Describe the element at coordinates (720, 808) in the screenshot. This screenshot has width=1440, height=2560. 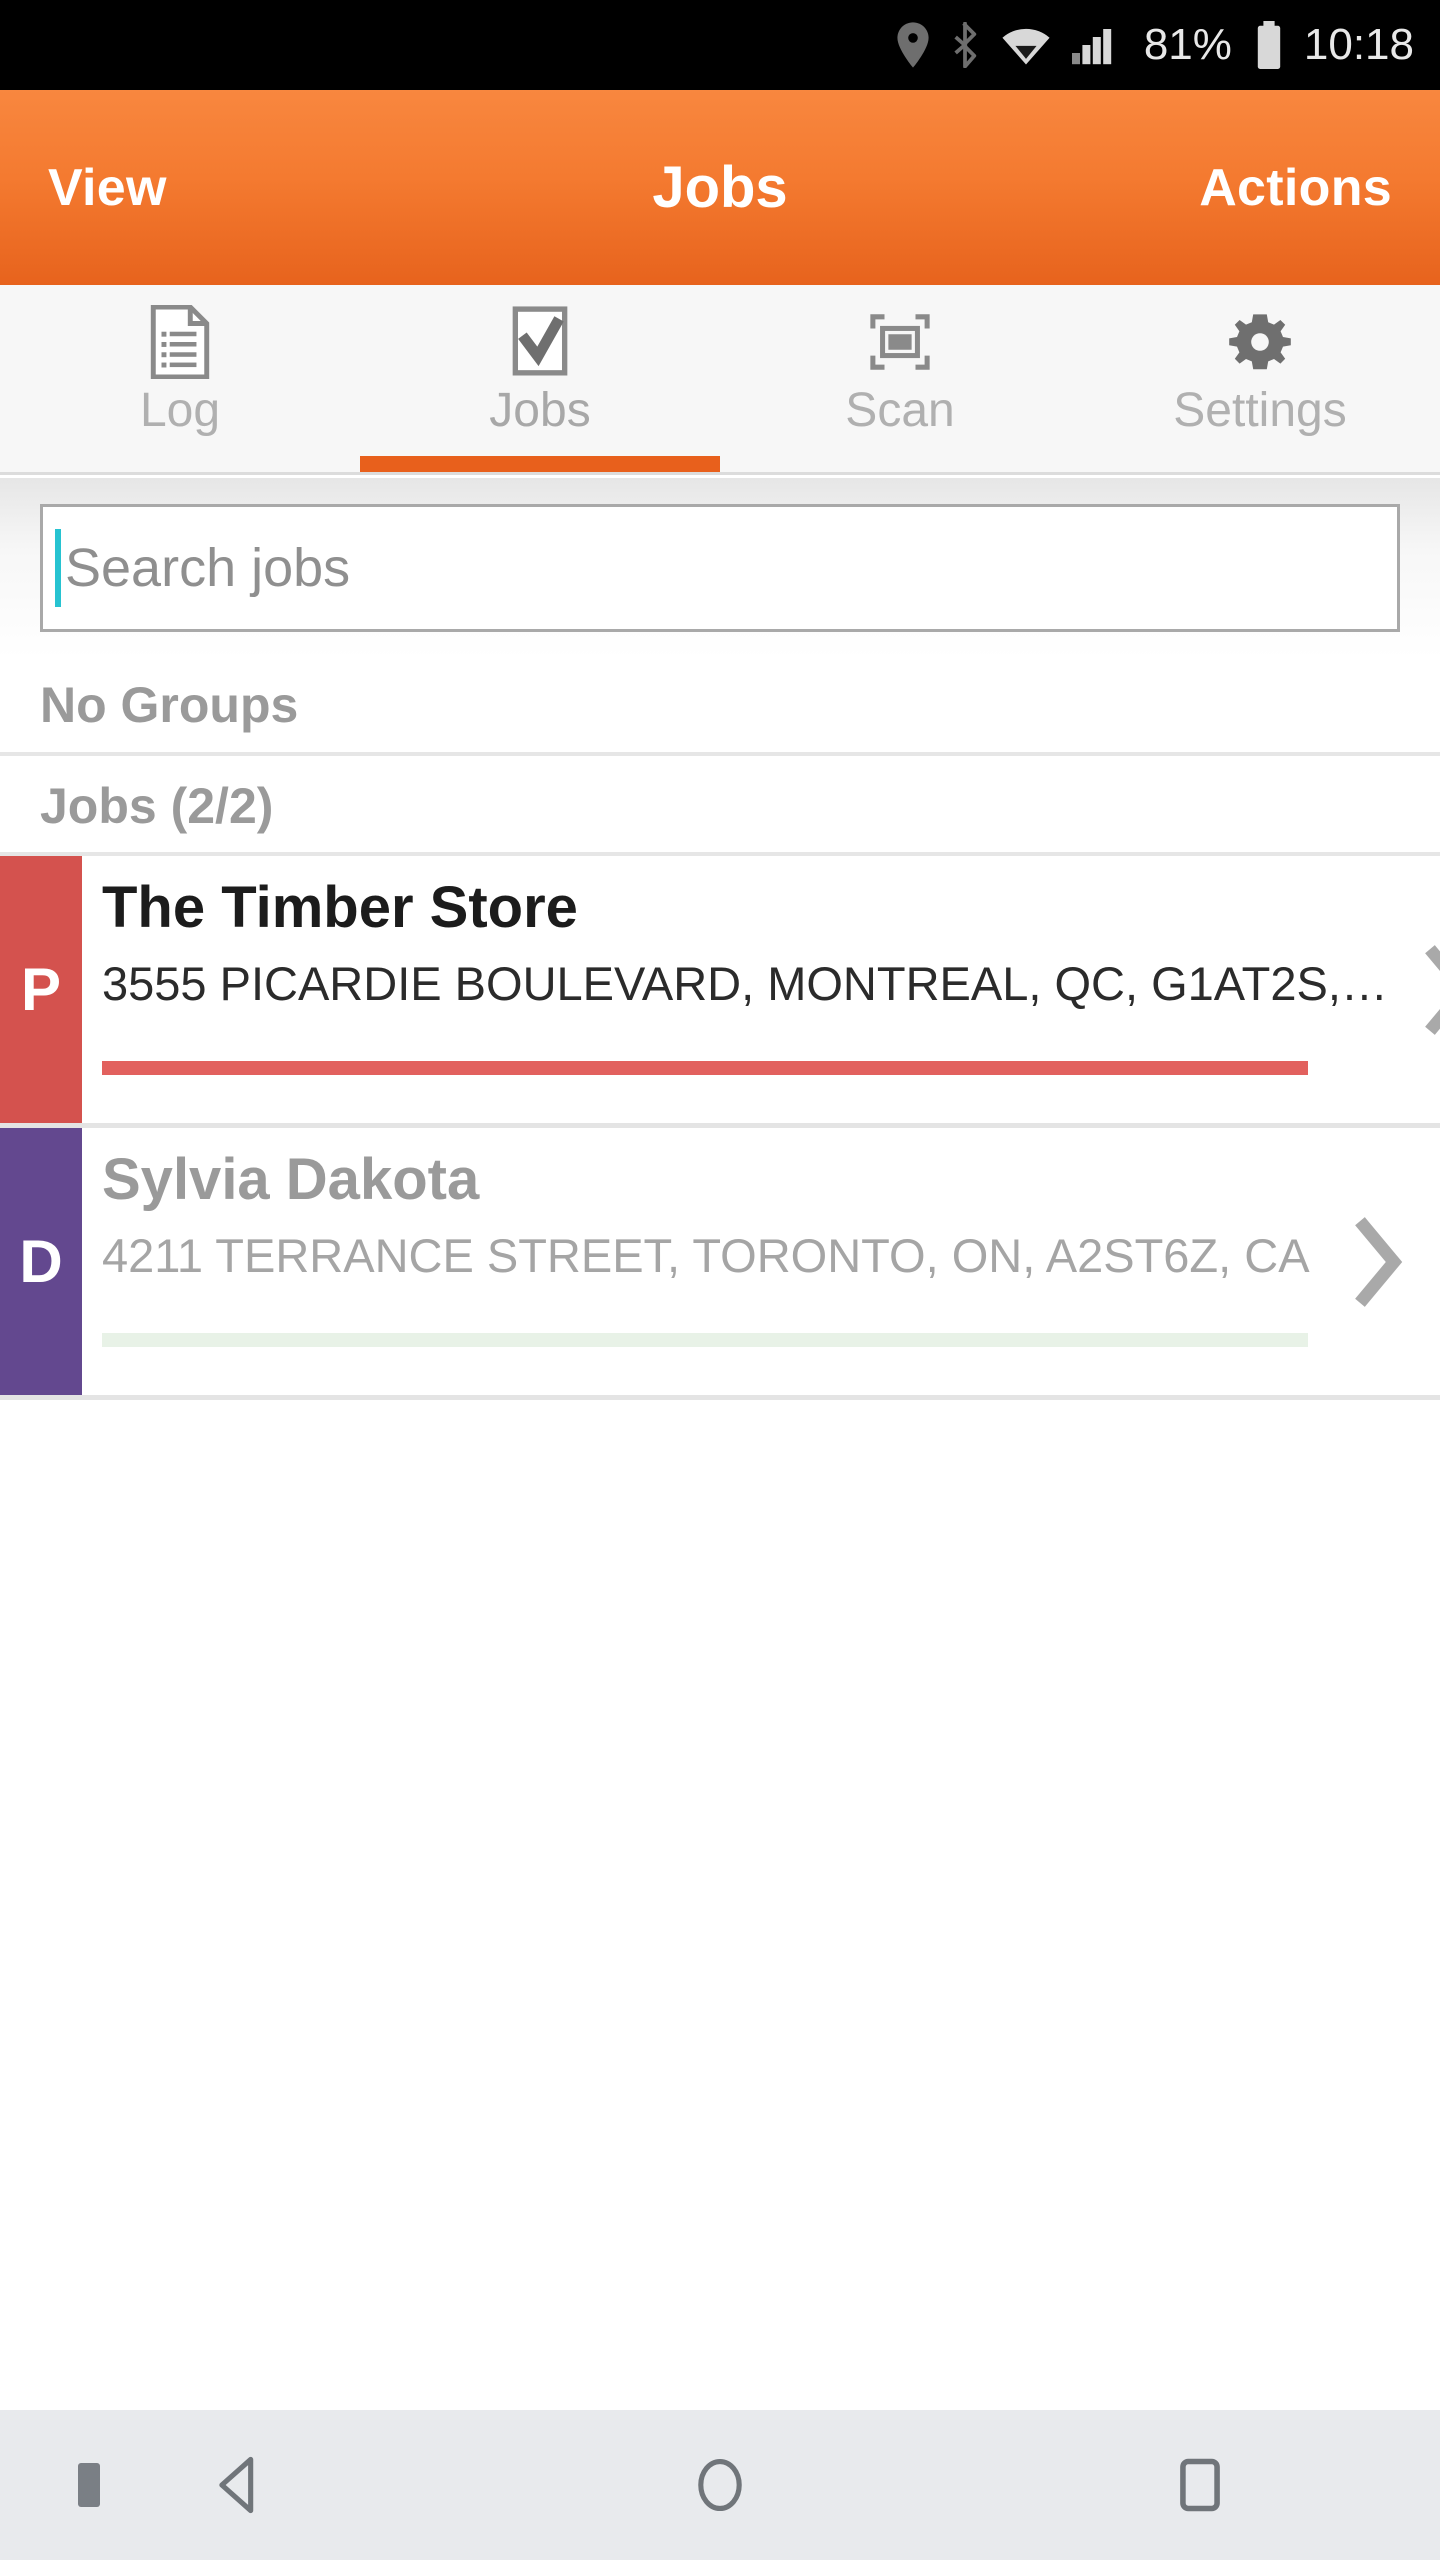
I see `section-header-jobs-count: Jobs (2/2)` at that location.